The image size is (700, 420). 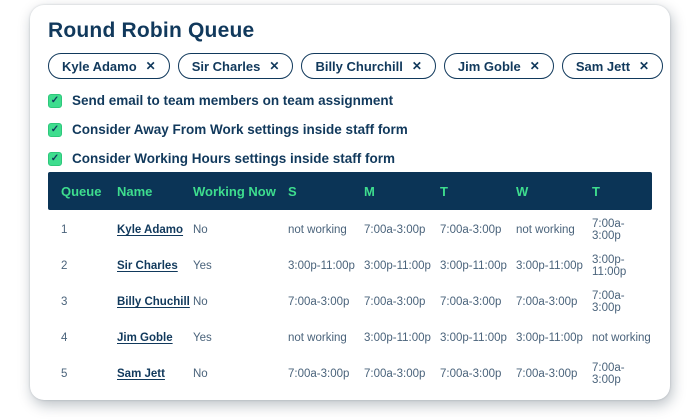 I want to click on cell-queue: 2, so click(x=64, y=266).